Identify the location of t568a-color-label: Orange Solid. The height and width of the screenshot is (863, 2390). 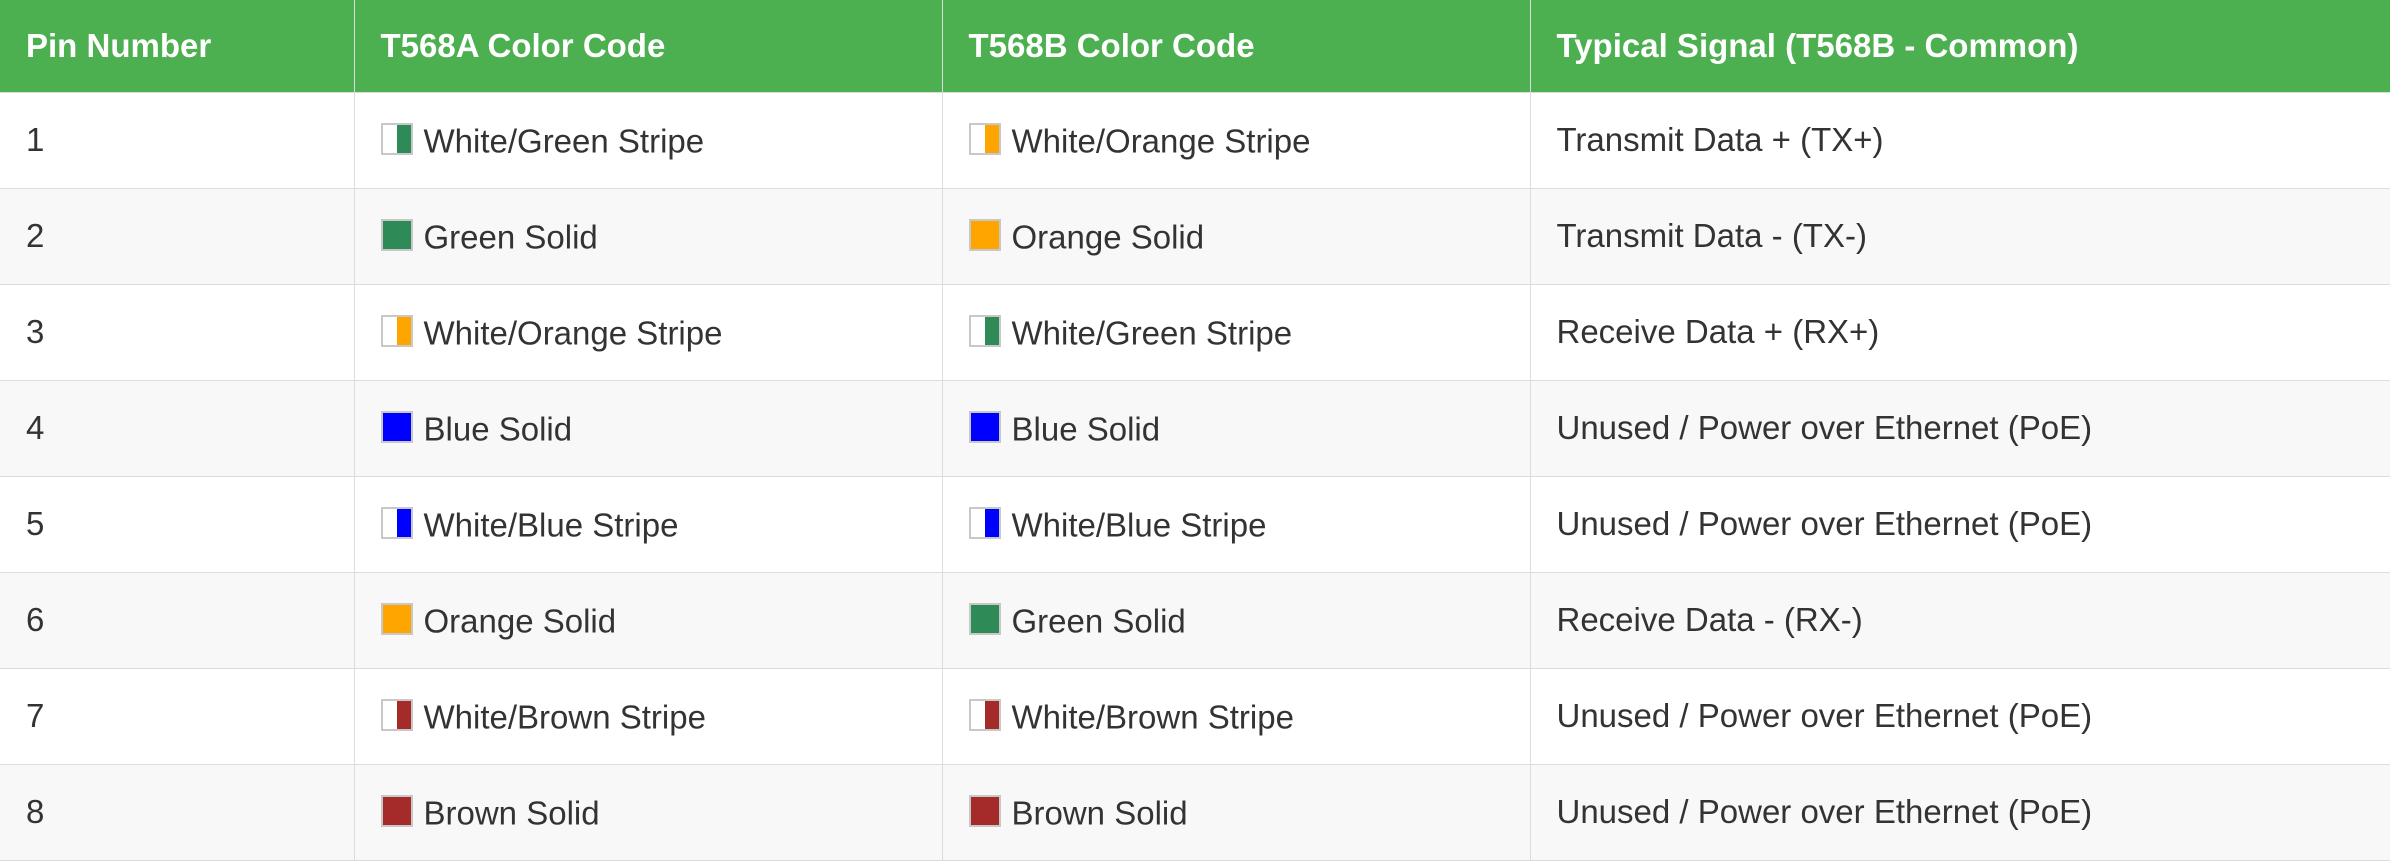
(520, 621).